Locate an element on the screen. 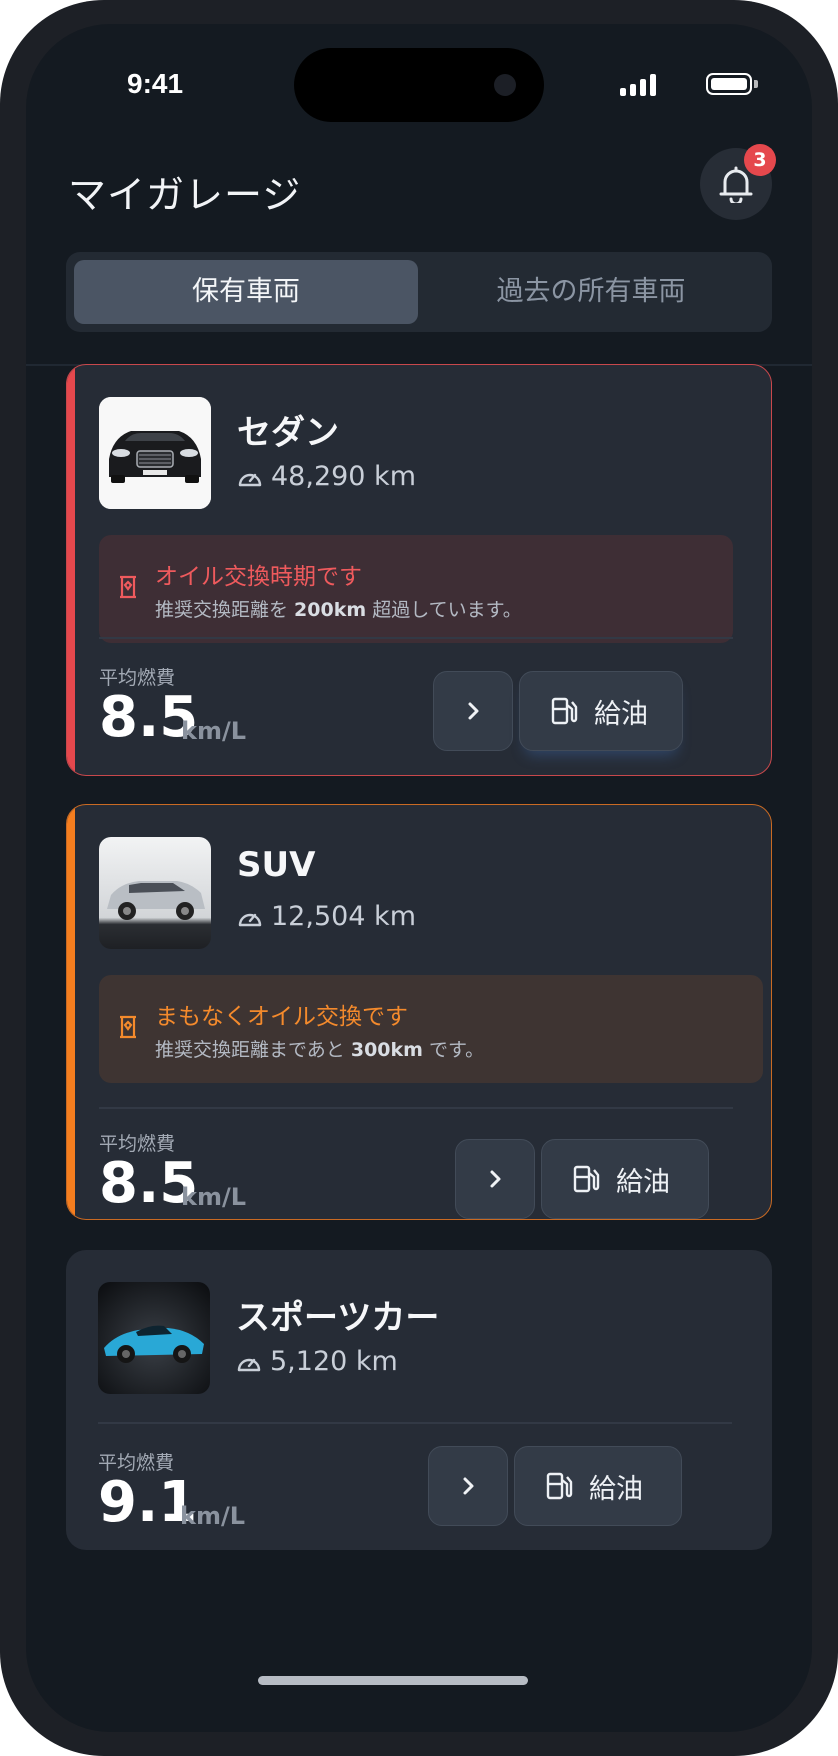 This screenshot has width=838, height=1756. mileage-value: 48,290 km is located at coordinates (343, 476).